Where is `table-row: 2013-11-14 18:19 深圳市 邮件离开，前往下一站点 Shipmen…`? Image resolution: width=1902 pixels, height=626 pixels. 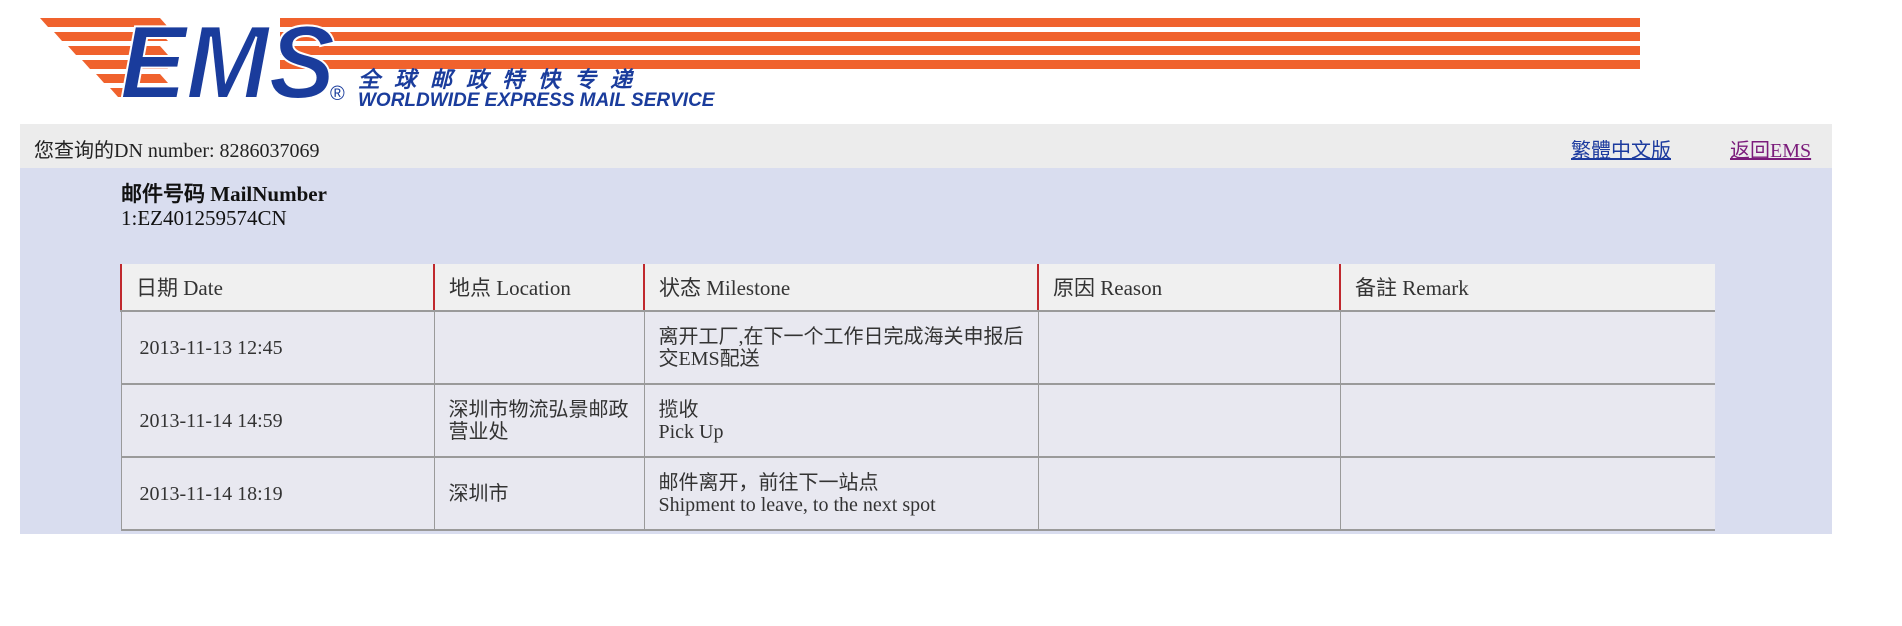 table-row: 2013-11-14 18:19 深圳市 邮件离开，前往下一站点 Shipmen… is located at coordinates (917, 494).